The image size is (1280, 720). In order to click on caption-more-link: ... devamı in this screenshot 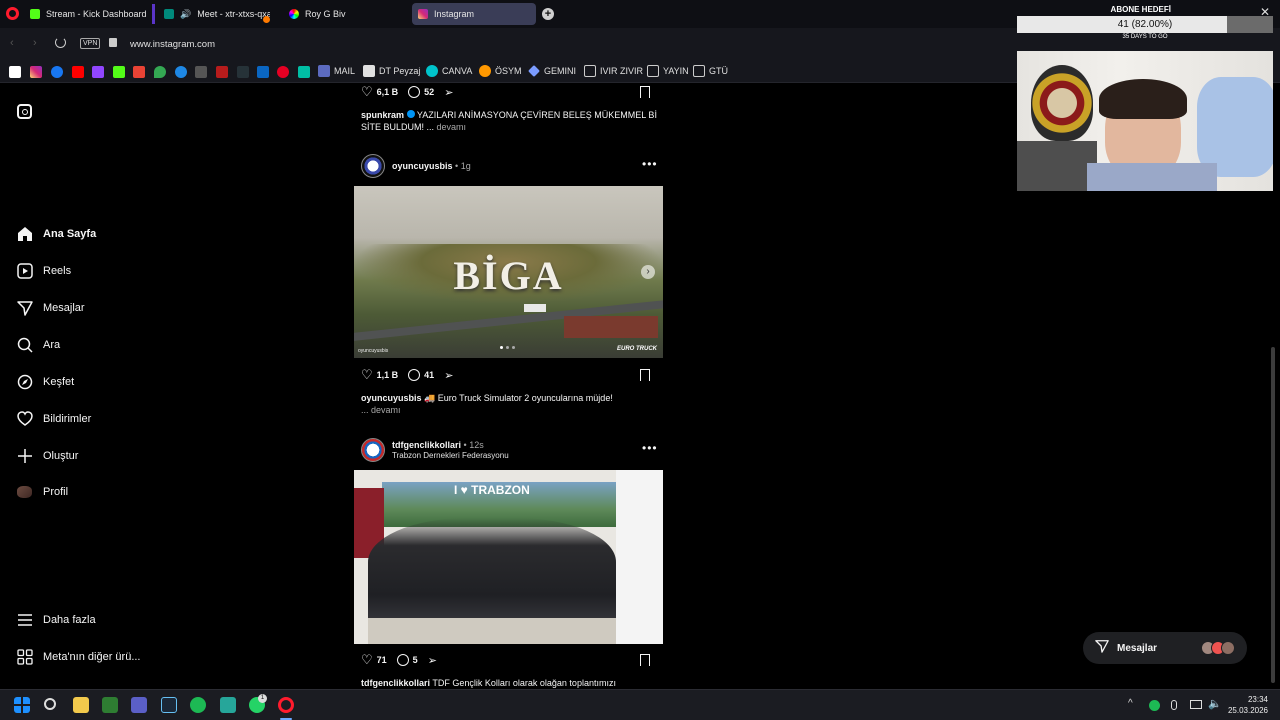, I will do `click(381, 410)`.